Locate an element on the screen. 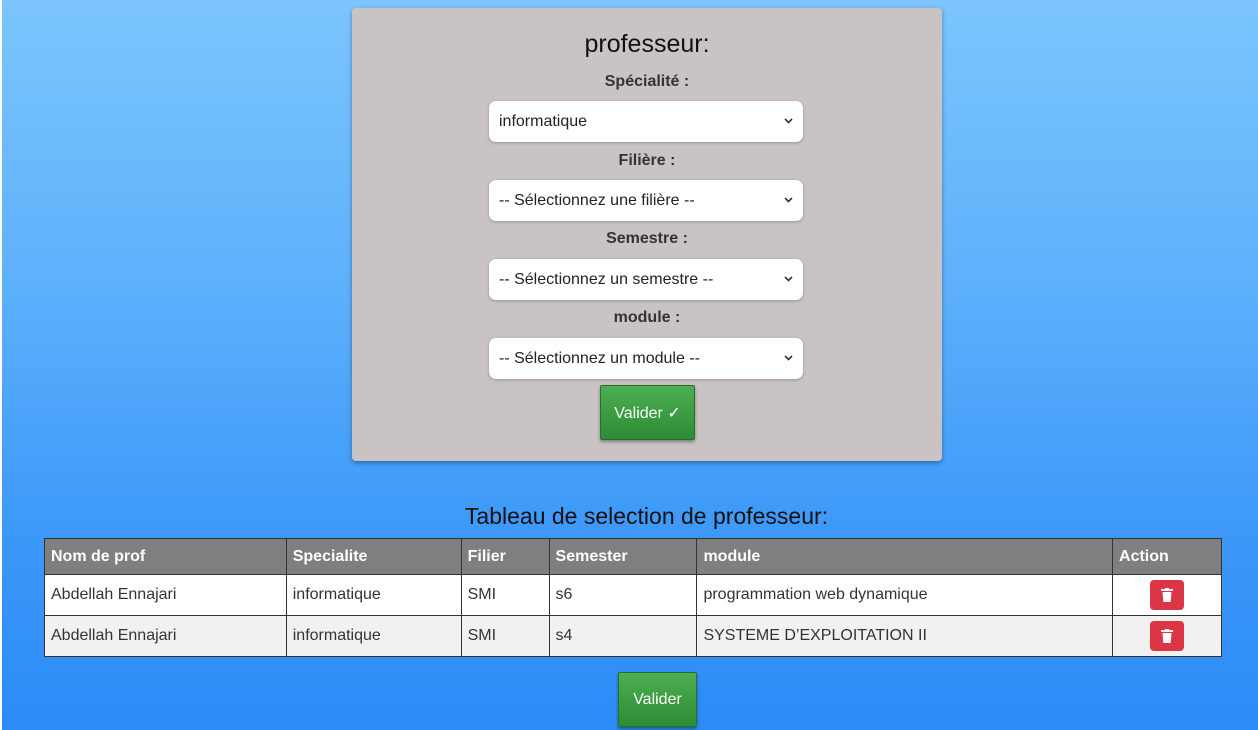 The image size is (1258, 730). cell-module: SYSTEME D’EXPLOITATION II is located at coordinates (905, 636).